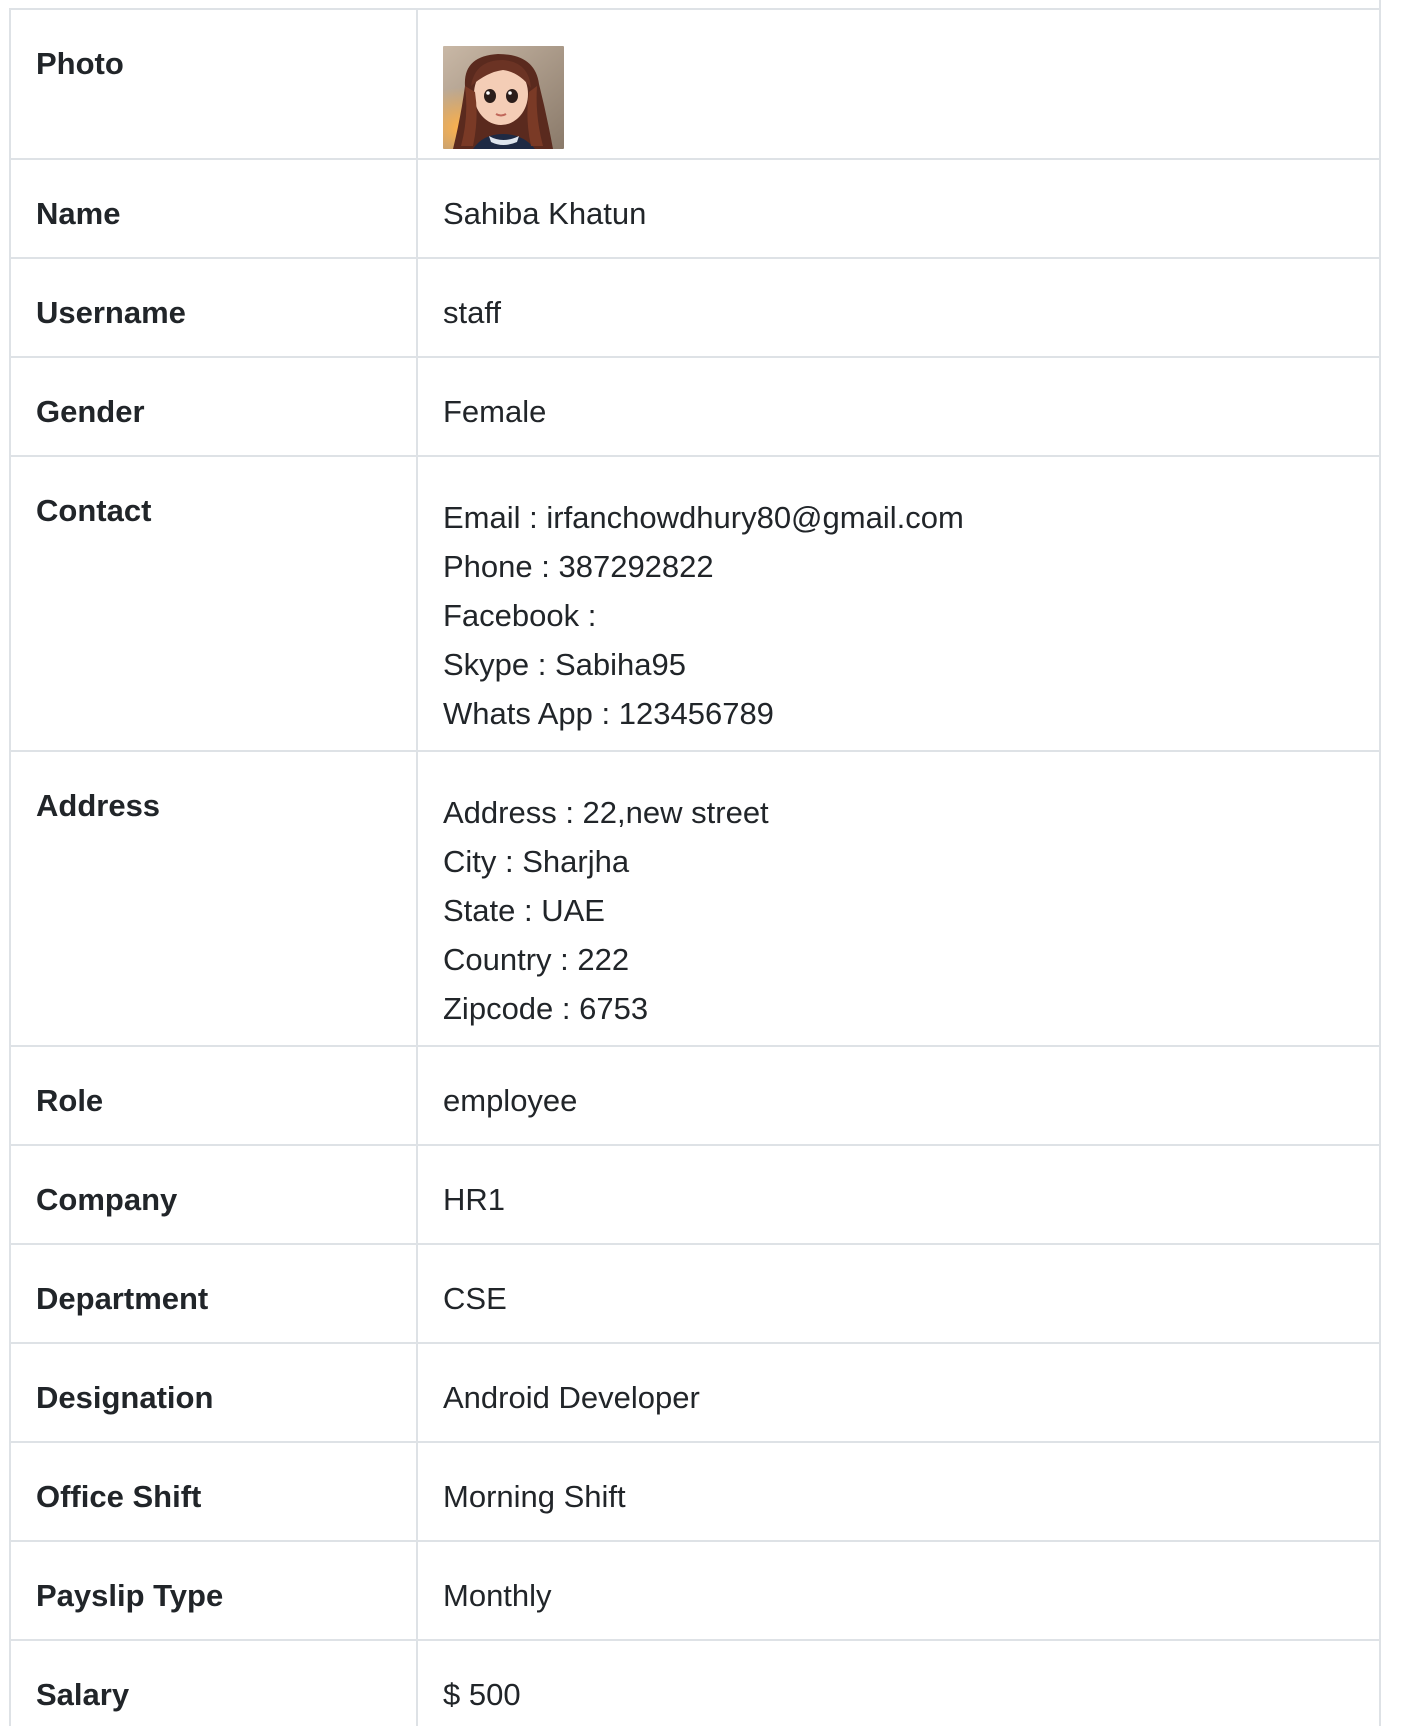  I want to click on role-value: employee, so click(898, 1095).